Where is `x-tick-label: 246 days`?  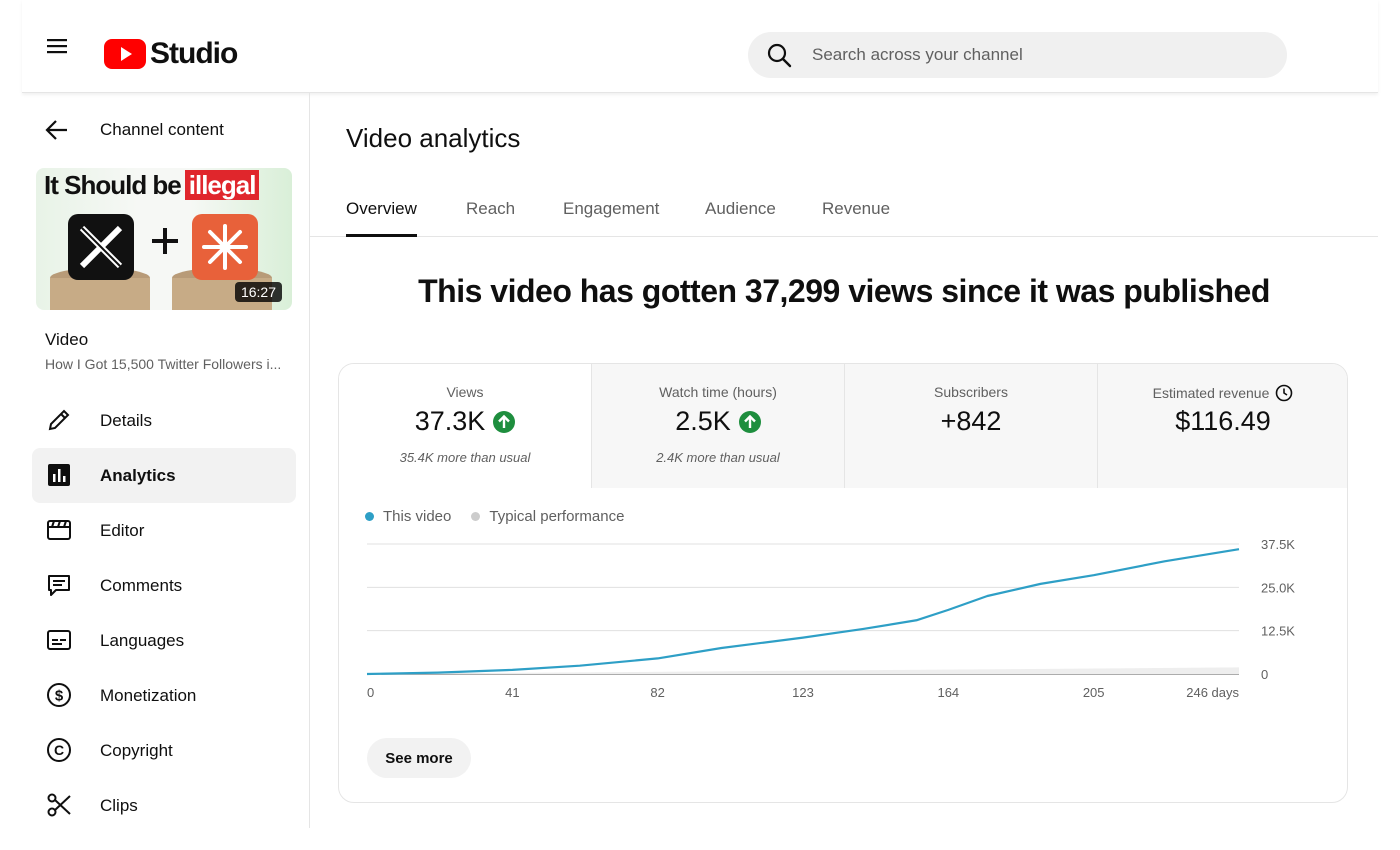 x-tick-label: 246 days is located at coordinates (1212, 692).